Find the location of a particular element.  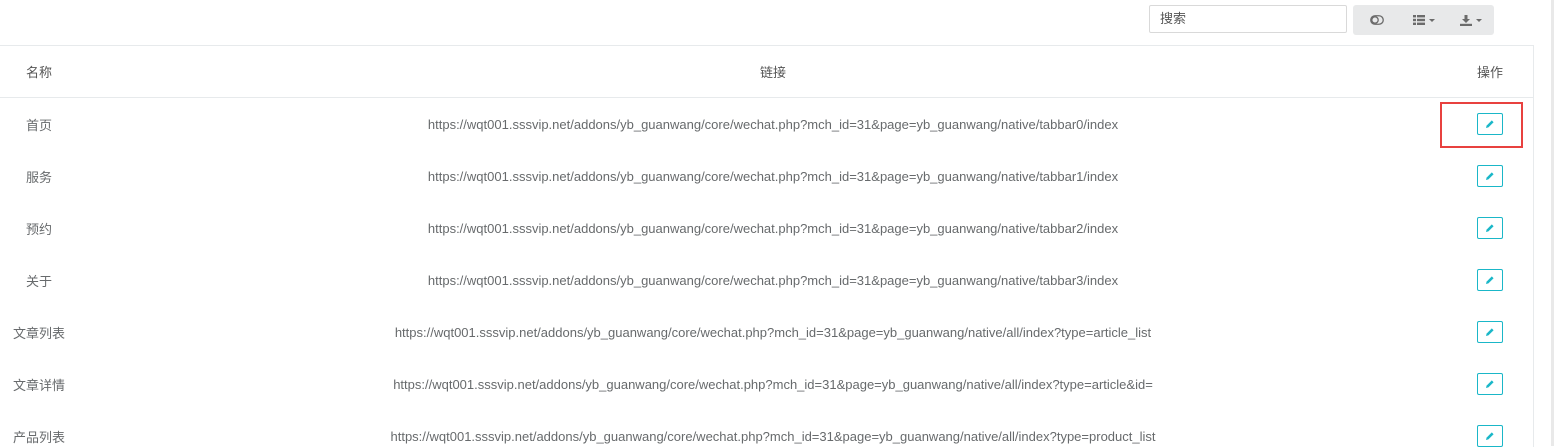

column-header-link: 链接 is located at coordinates (773, 71).